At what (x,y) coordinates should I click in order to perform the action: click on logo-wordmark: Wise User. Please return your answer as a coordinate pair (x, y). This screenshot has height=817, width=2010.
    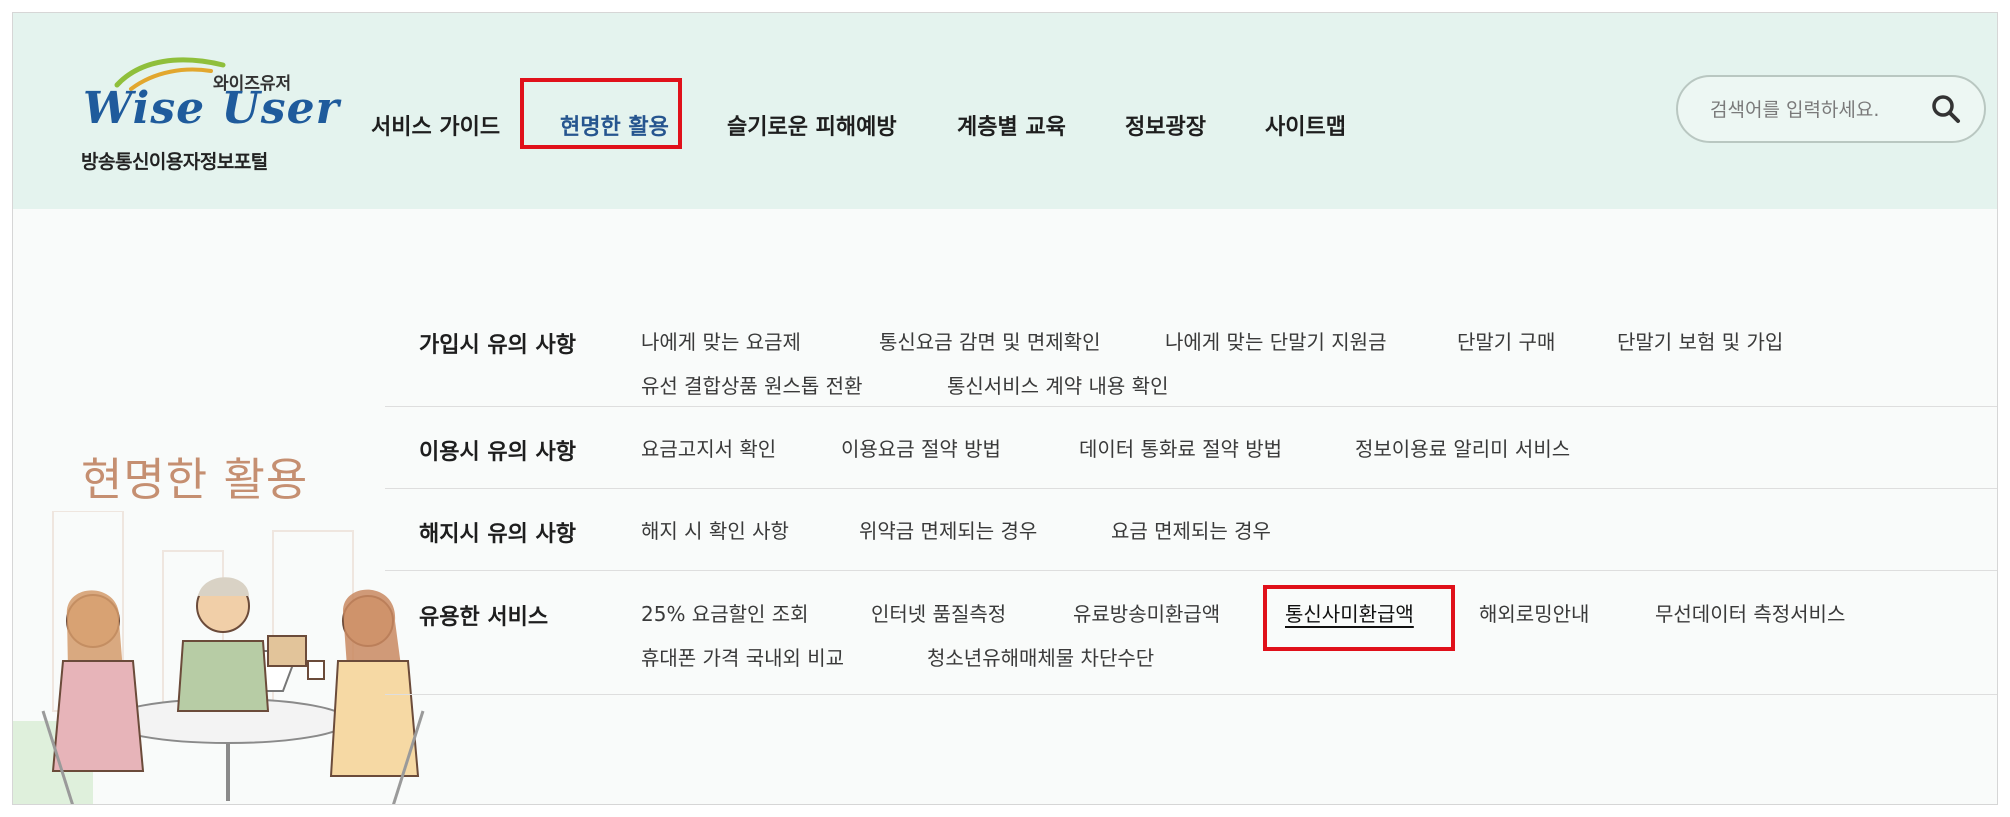
    Looking at the image, I should click on (211, 108).